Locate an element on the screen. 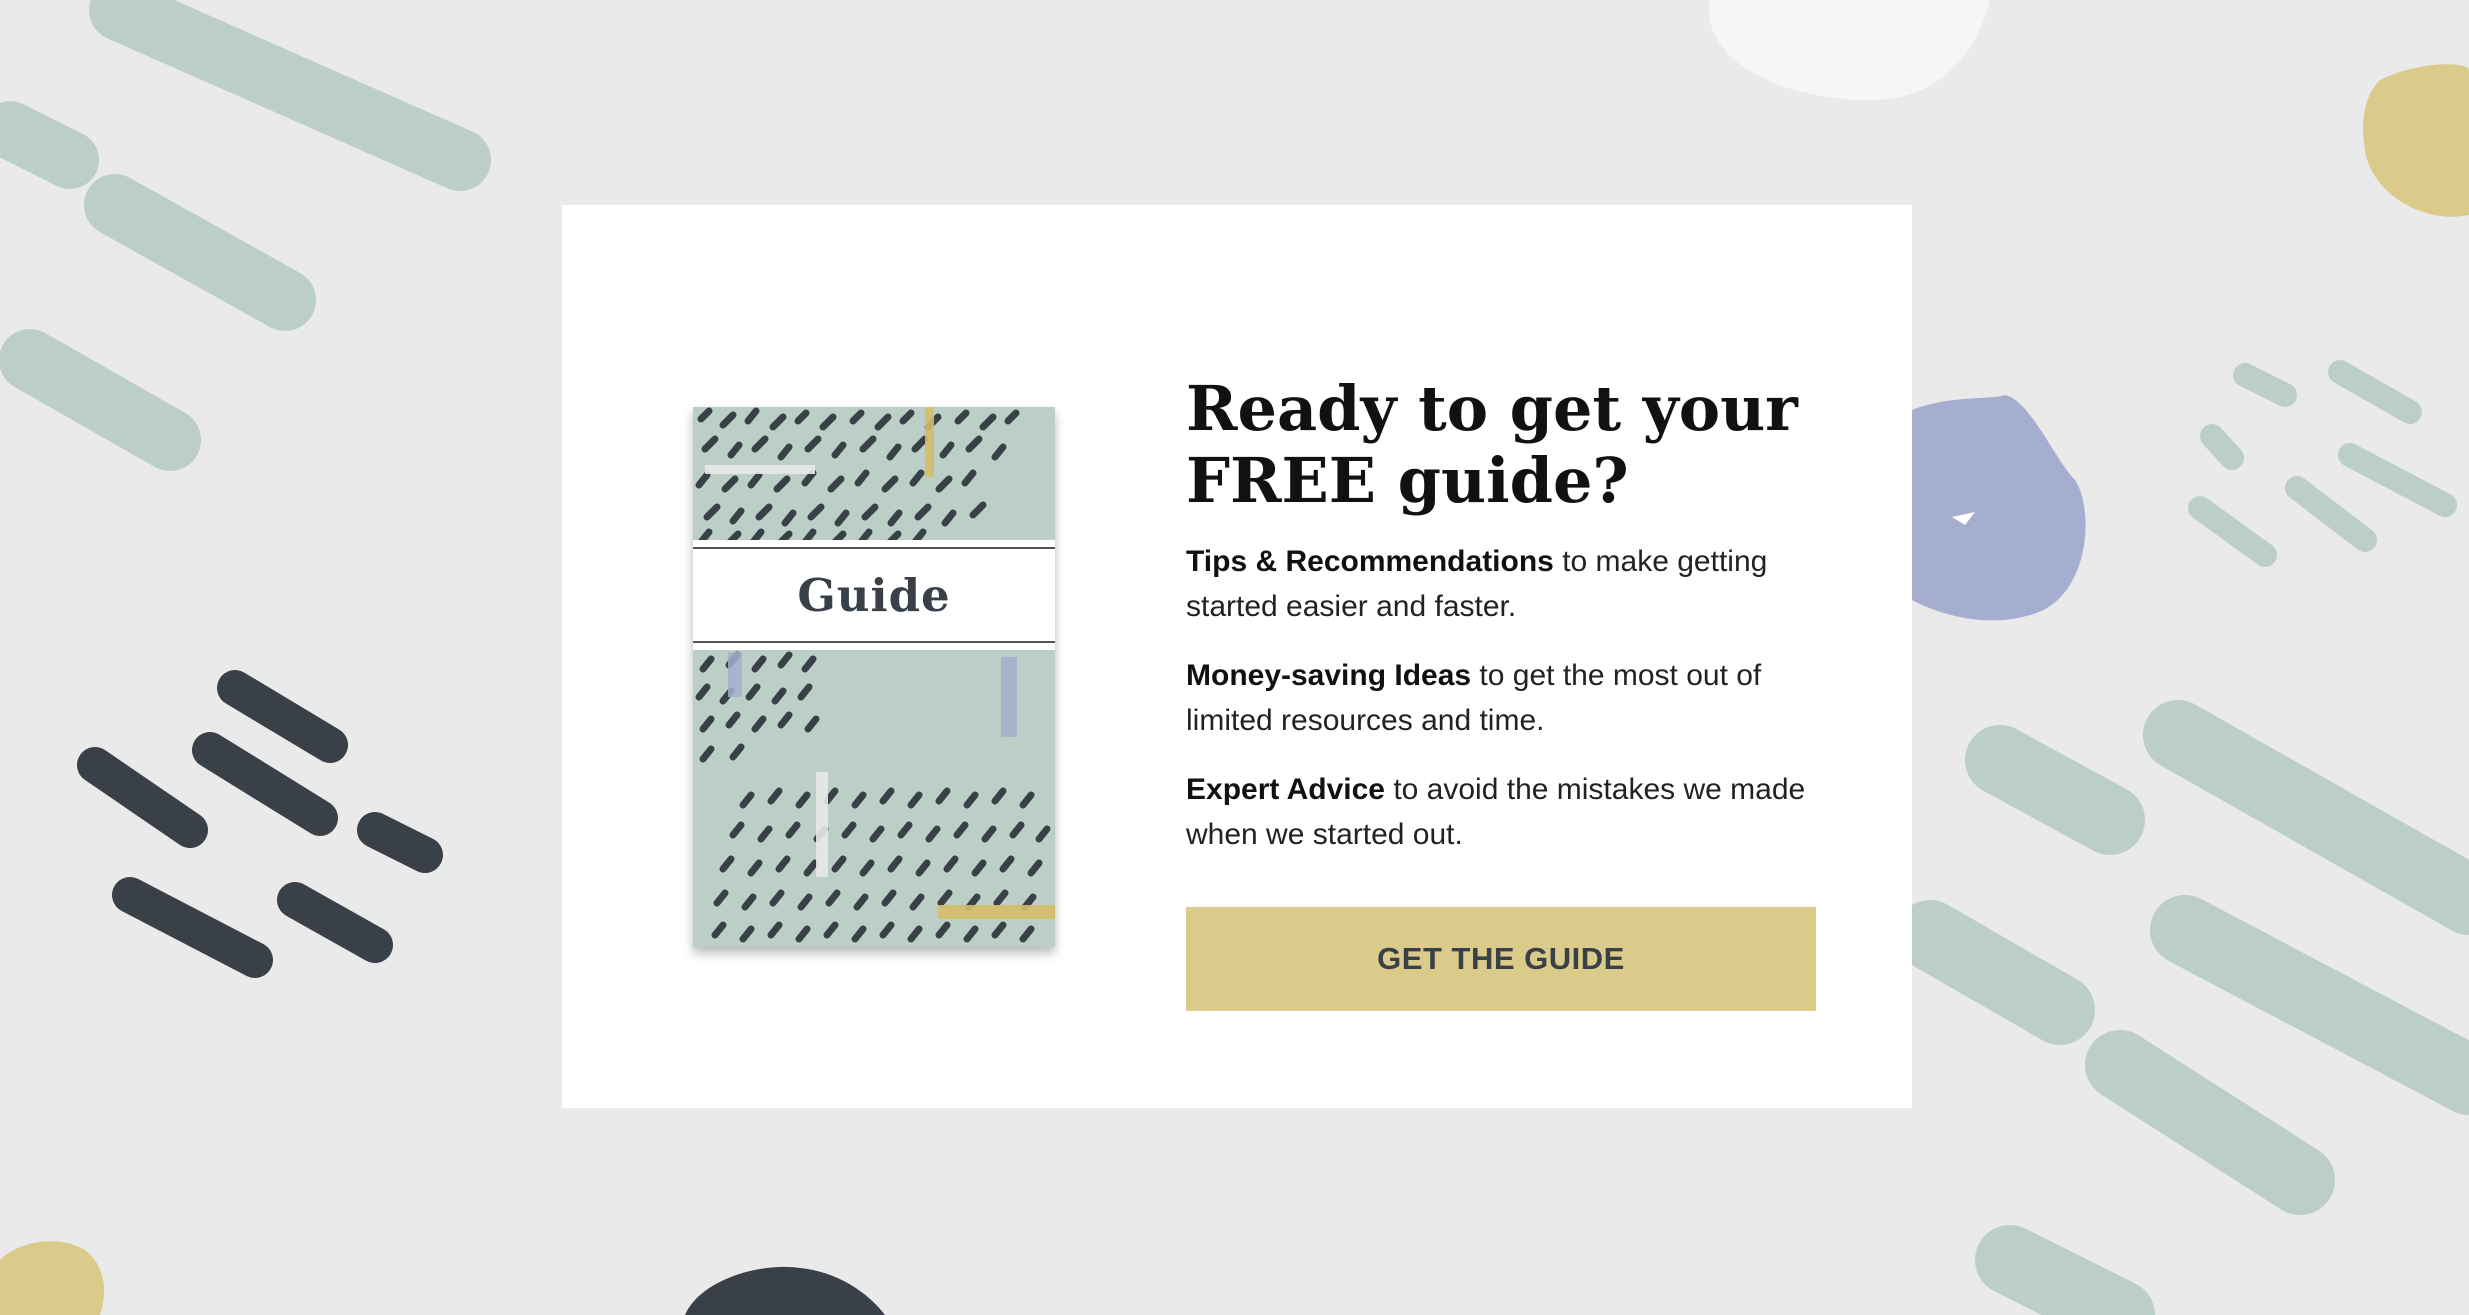  book-title: Guide is located at coordinates (874, 595).